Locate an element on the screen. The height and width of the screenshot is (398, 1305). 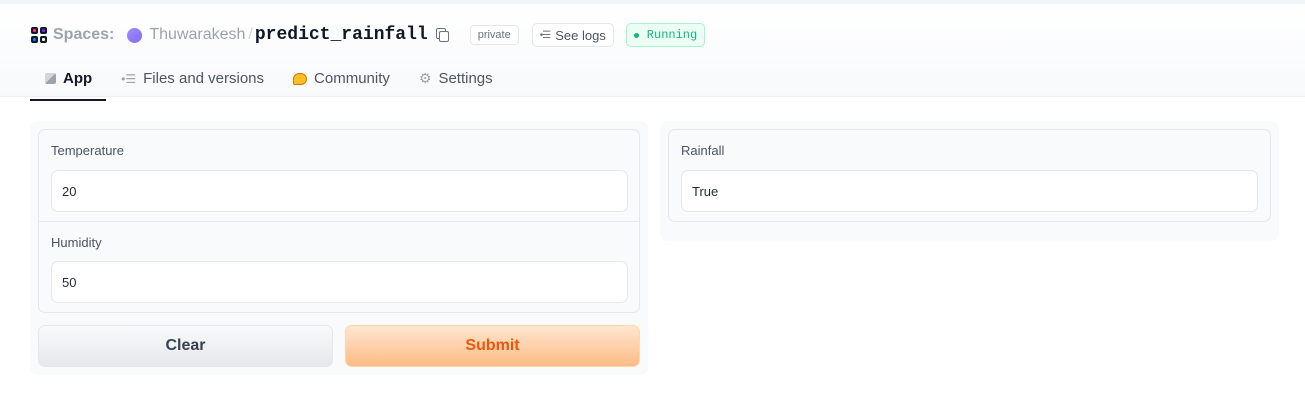
status-badge: Running is located at coordinates (665, 35).